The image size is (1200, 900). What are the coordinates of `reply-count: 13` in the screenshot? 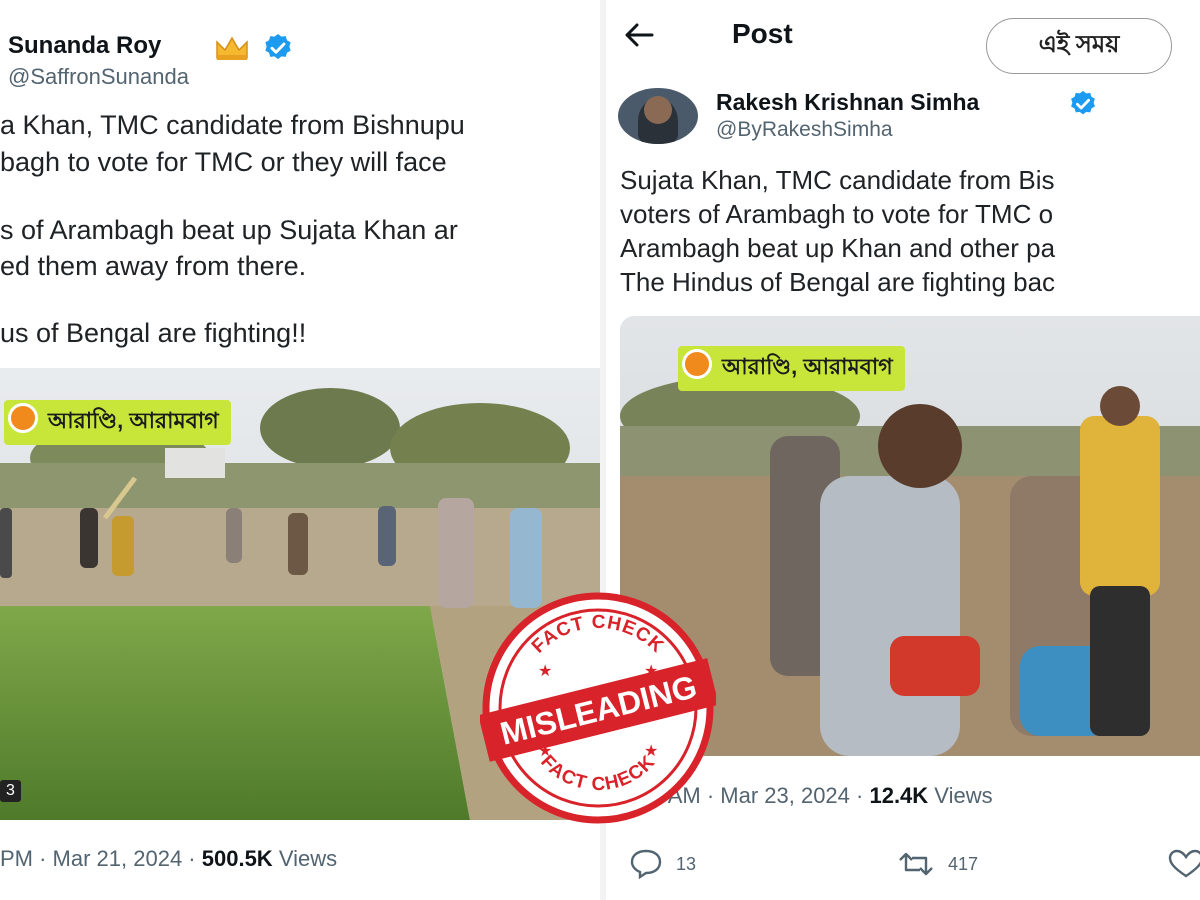 It's located at (686, 863).